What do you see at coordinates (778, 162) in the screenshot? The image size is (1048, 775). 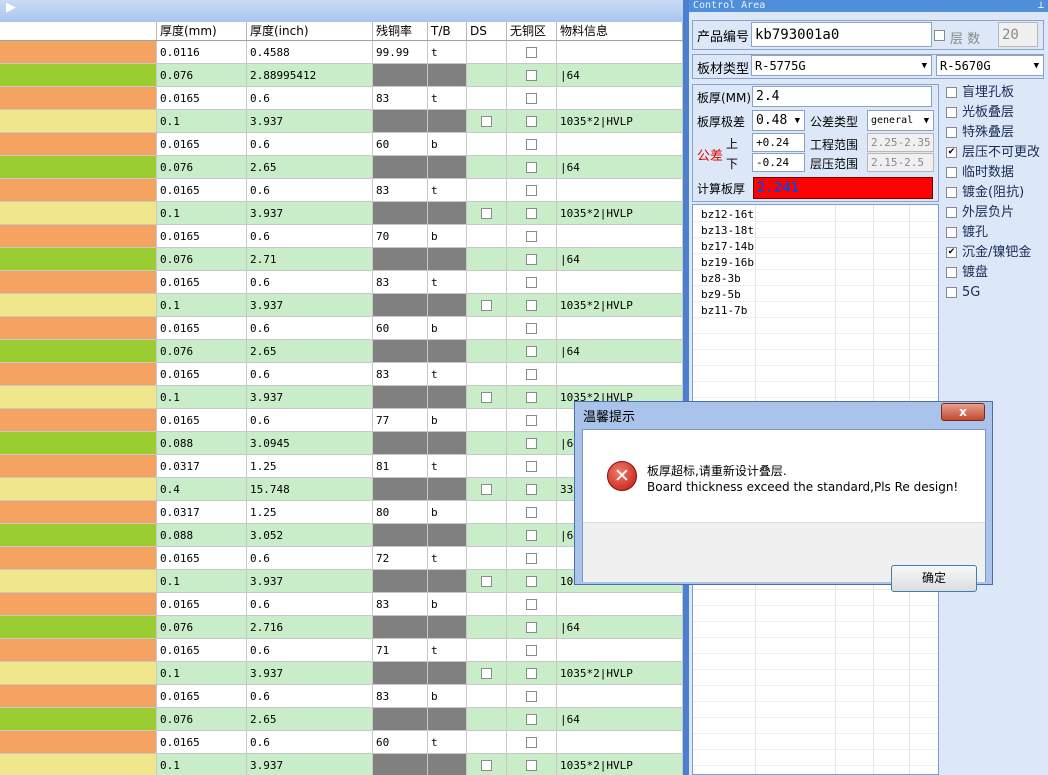 I see `lower-tolerance-input: -0.24` at bounding box center [778, 162].